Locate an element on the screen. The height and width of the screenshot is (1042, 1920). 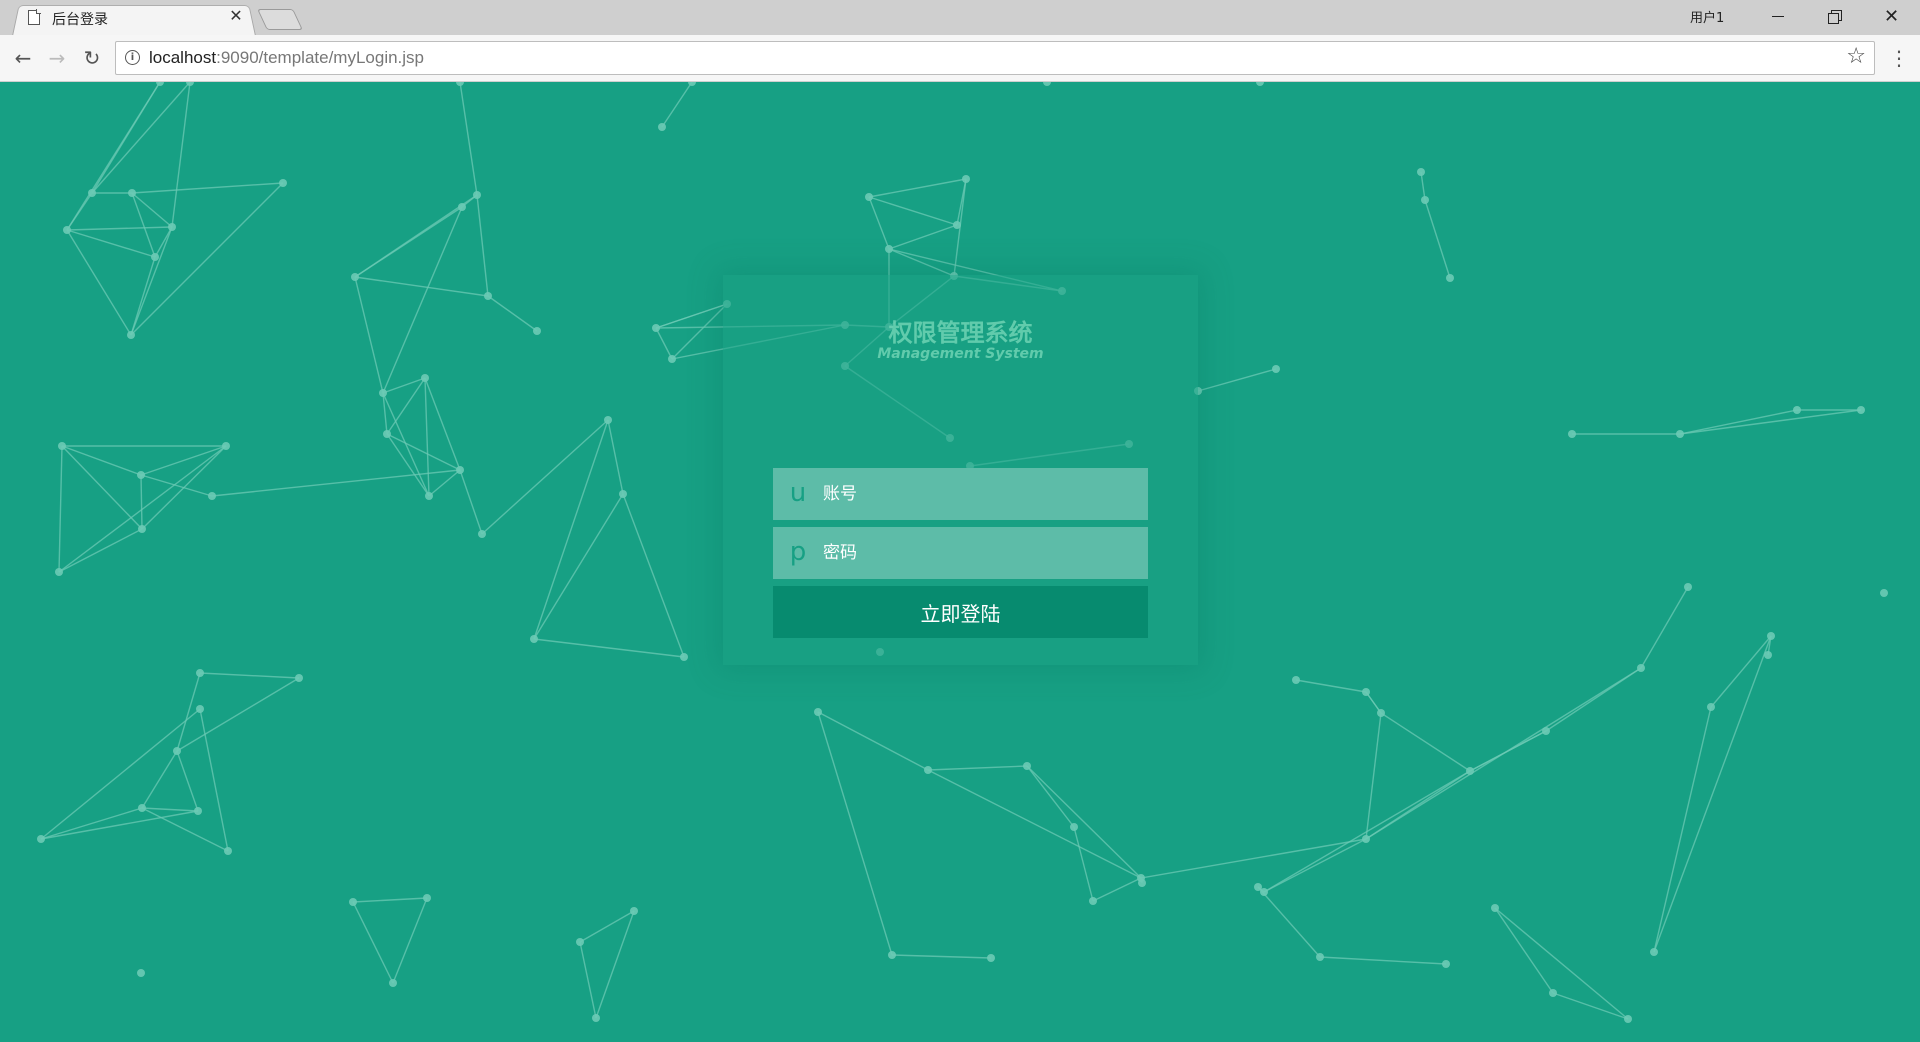
login-button: 立即登陆 is located at coordinates (960, 612).